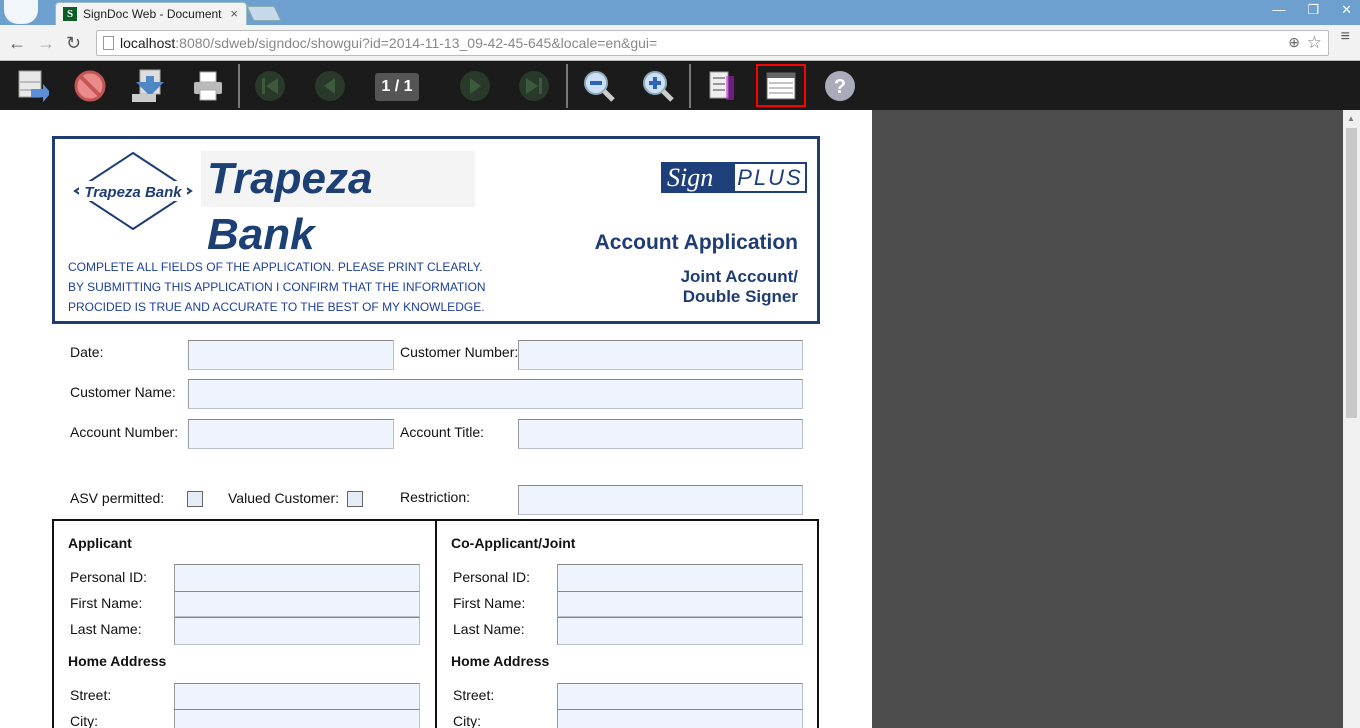 This screenshot has height=728, width=1360. Describe the element at coordinates (1345, 37) in the screenshot. I see `browser-menu-icon: ≡` at that location.